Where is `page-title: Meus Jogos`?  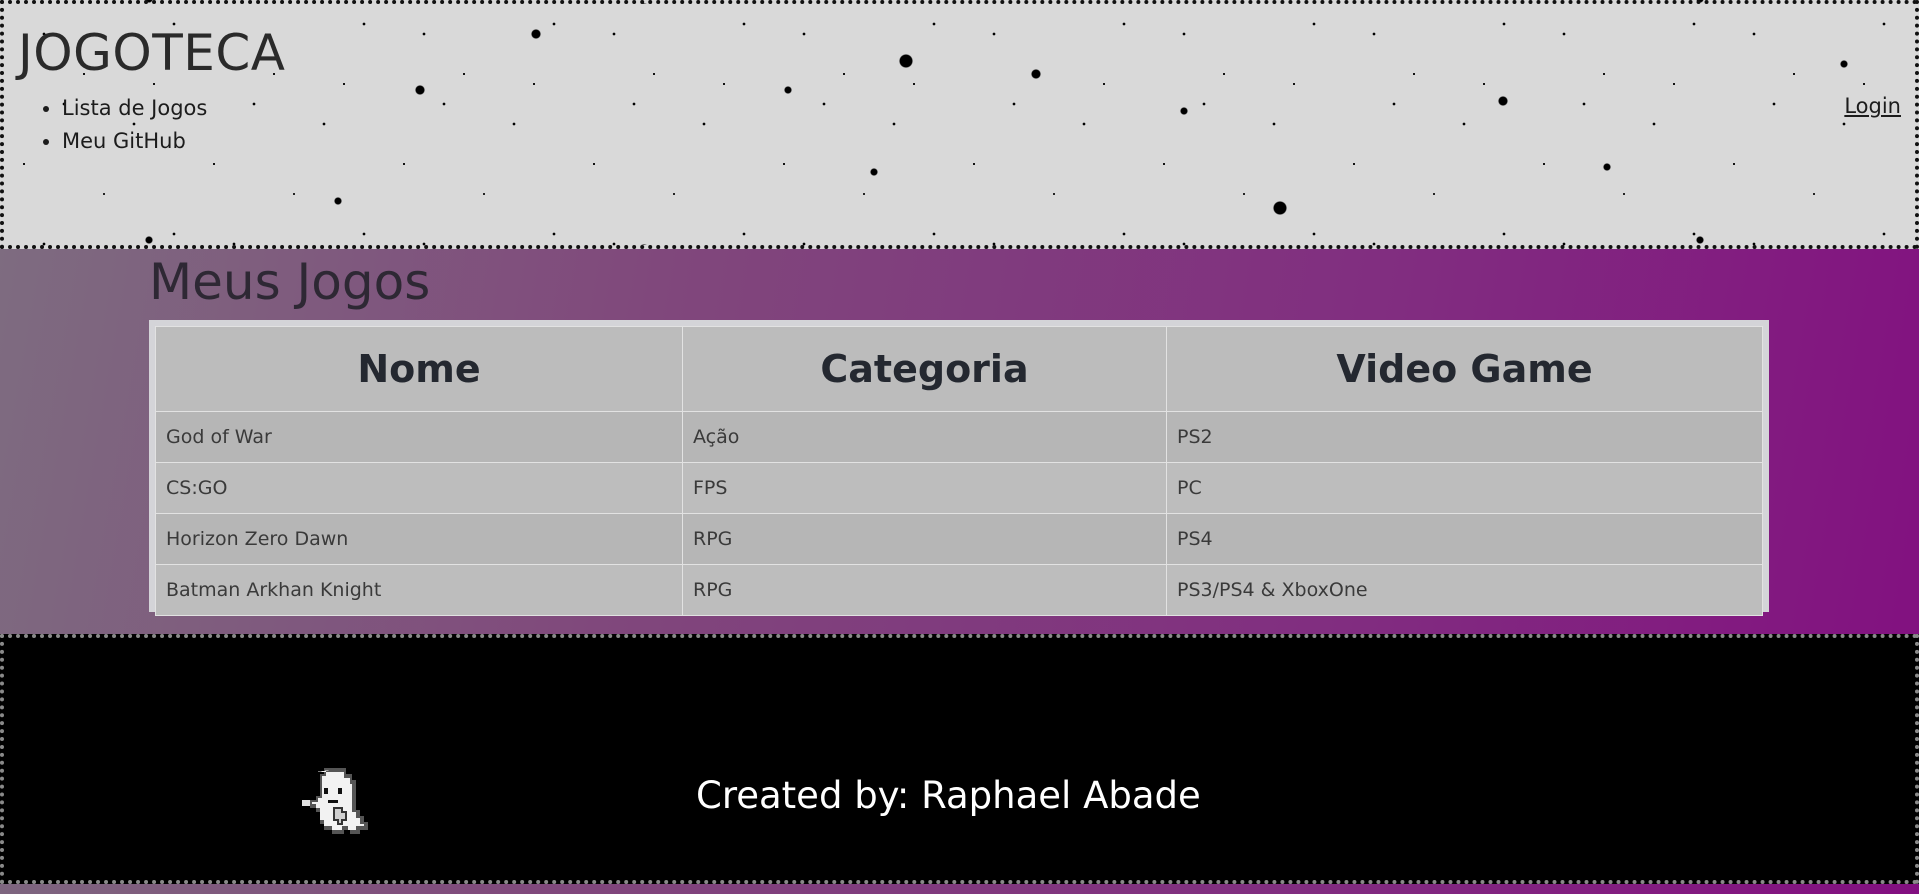 page-title: Meus Jogos is located at coordinates (290, 282).